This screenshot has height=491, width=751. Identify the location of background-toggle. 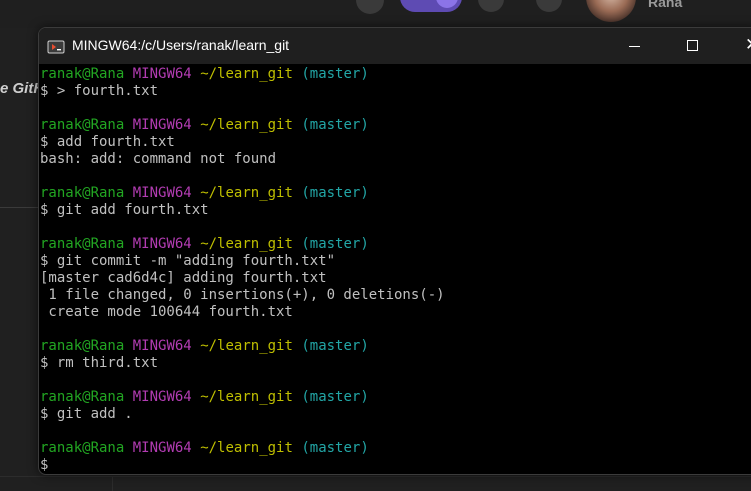
(431, 6).